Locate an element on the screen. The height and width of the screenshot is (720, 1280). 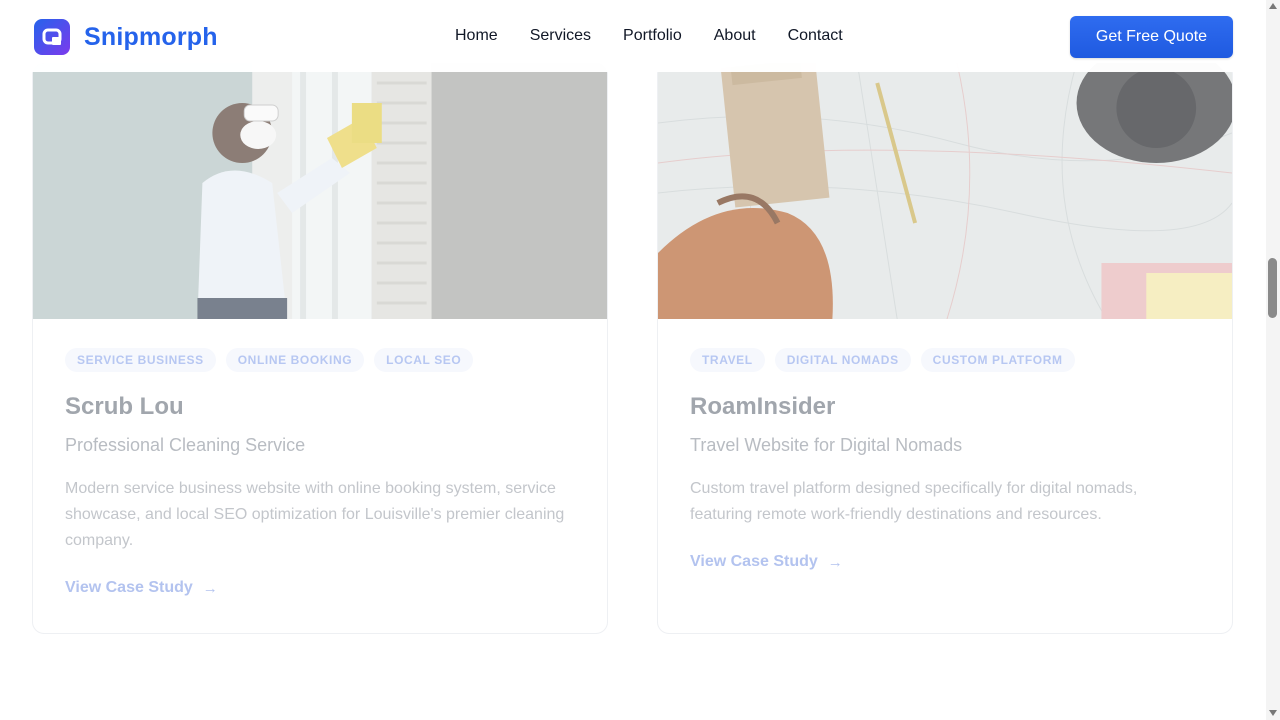
brand-logo-icon is located at coordinates (52, 37).